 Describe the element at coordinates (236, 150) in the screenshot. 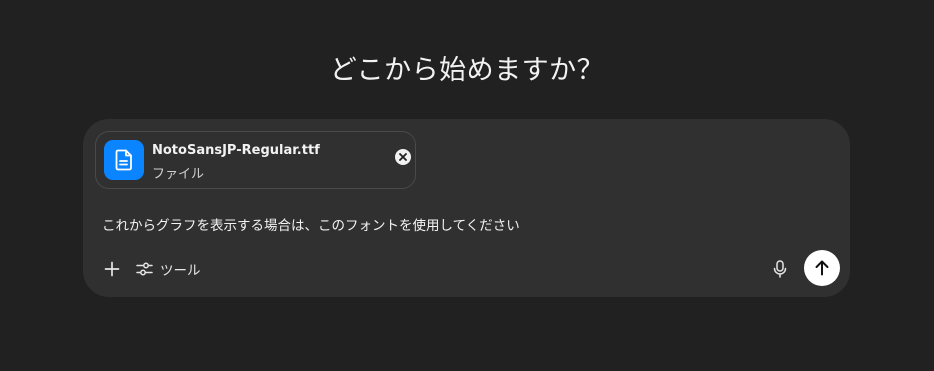

I see `attachment-file-name: NotoSansJP-Regular.ttf` at that location.